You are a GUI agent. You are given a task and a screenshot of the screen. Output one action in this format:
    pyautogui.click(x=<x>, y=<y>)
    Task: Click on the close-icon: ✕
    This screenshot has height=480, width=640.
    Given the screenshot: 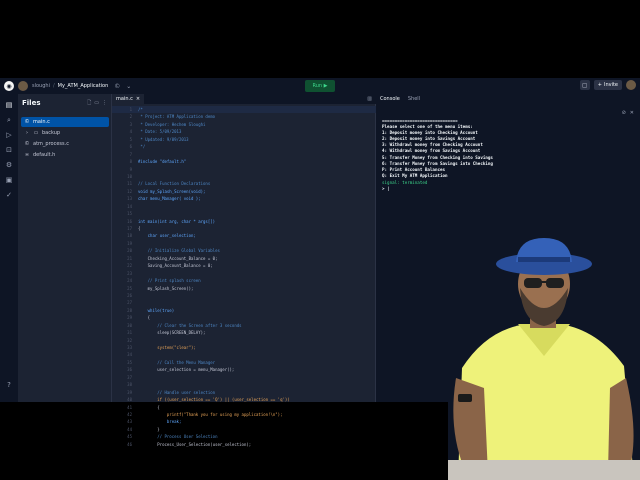 What is the action you would take?
    pyautogui.click(x=632, y=113)
    